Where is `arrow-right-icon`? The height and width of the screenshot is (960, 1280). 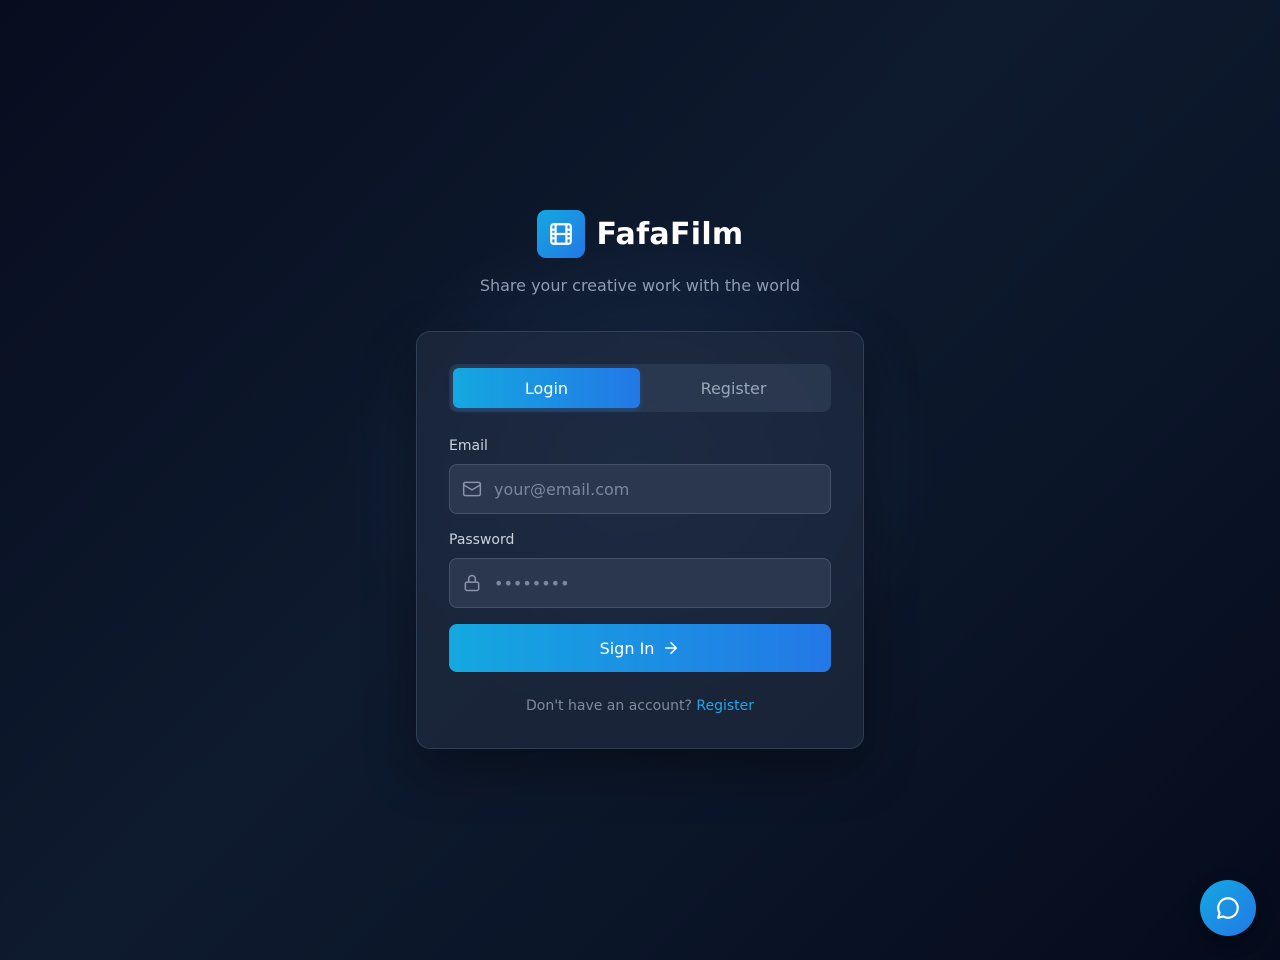 arrow-right-icon is located at coordinates (671, 648).